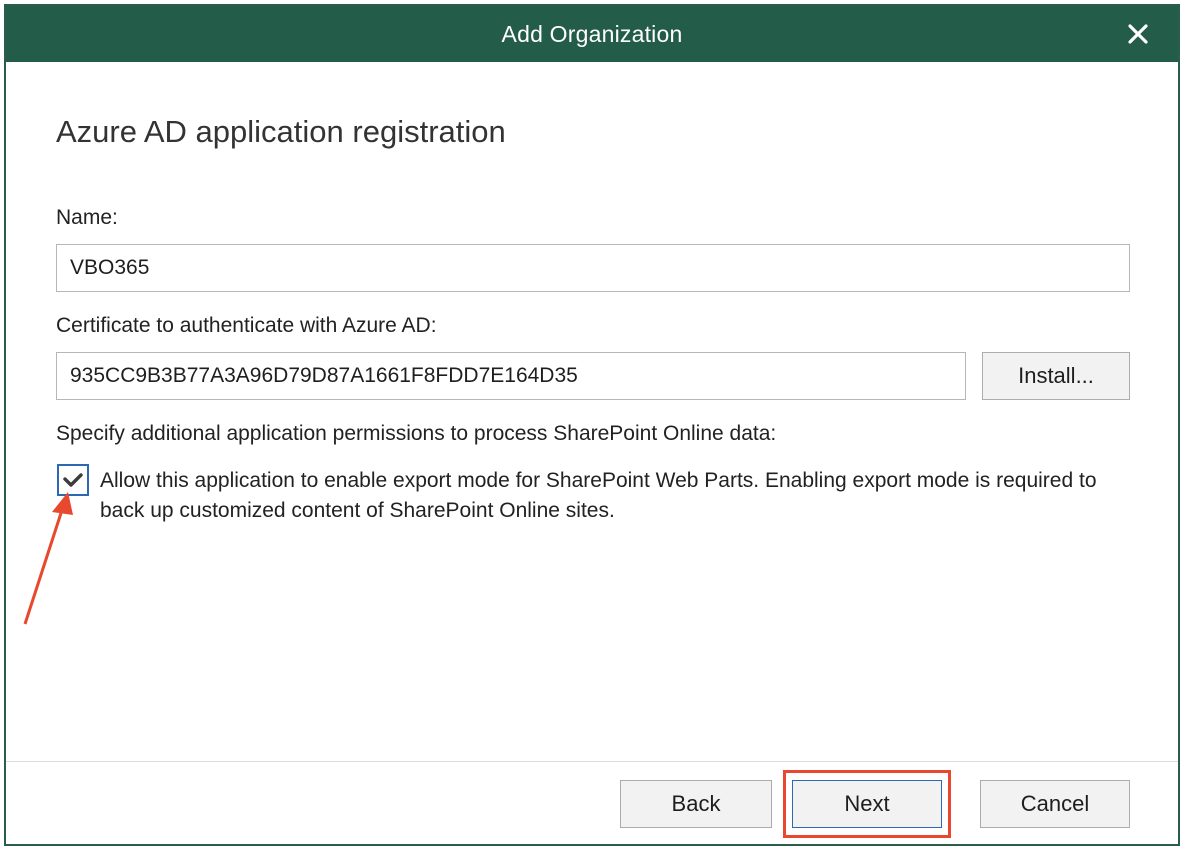 The height and width of the screenshot is (852, 1186). What do you see at coordinates (1055, 804) in the screenshot?
I see `cancel-button: Cancel` at bounding box center [1055, 804].